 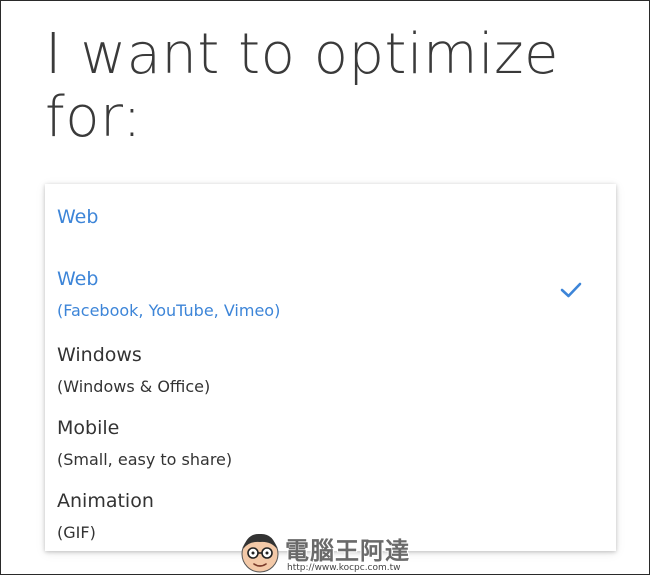 What do you see at coordinates (145, 459) in the screenshot?
I see `option-mobile-subtitle: (Small, easy to share)` at bounding box center [145, 459].